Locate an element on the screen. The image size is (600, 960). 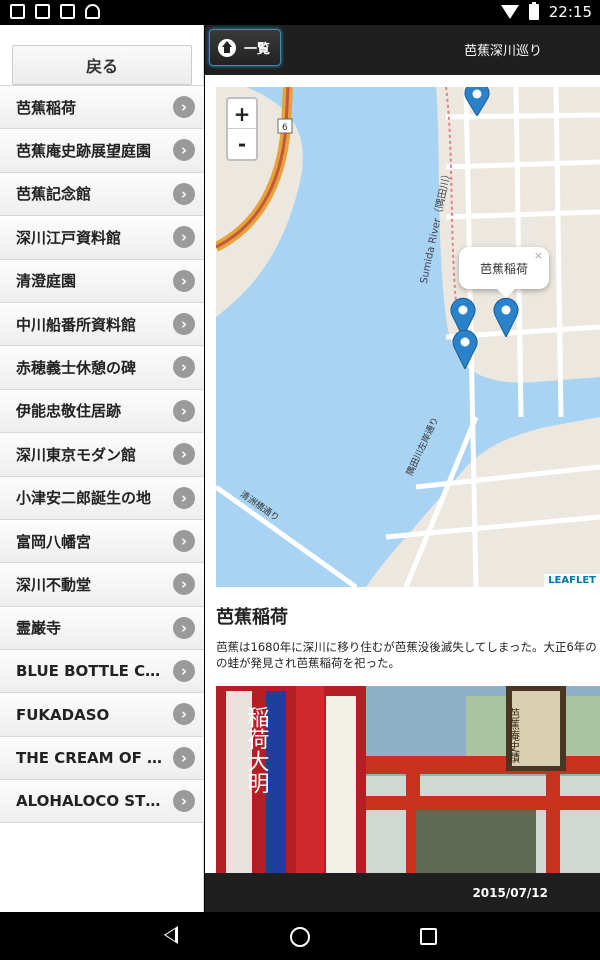
sidebar-item: 小津安二郎誕生の地 › is located at coordinates (102, 497).